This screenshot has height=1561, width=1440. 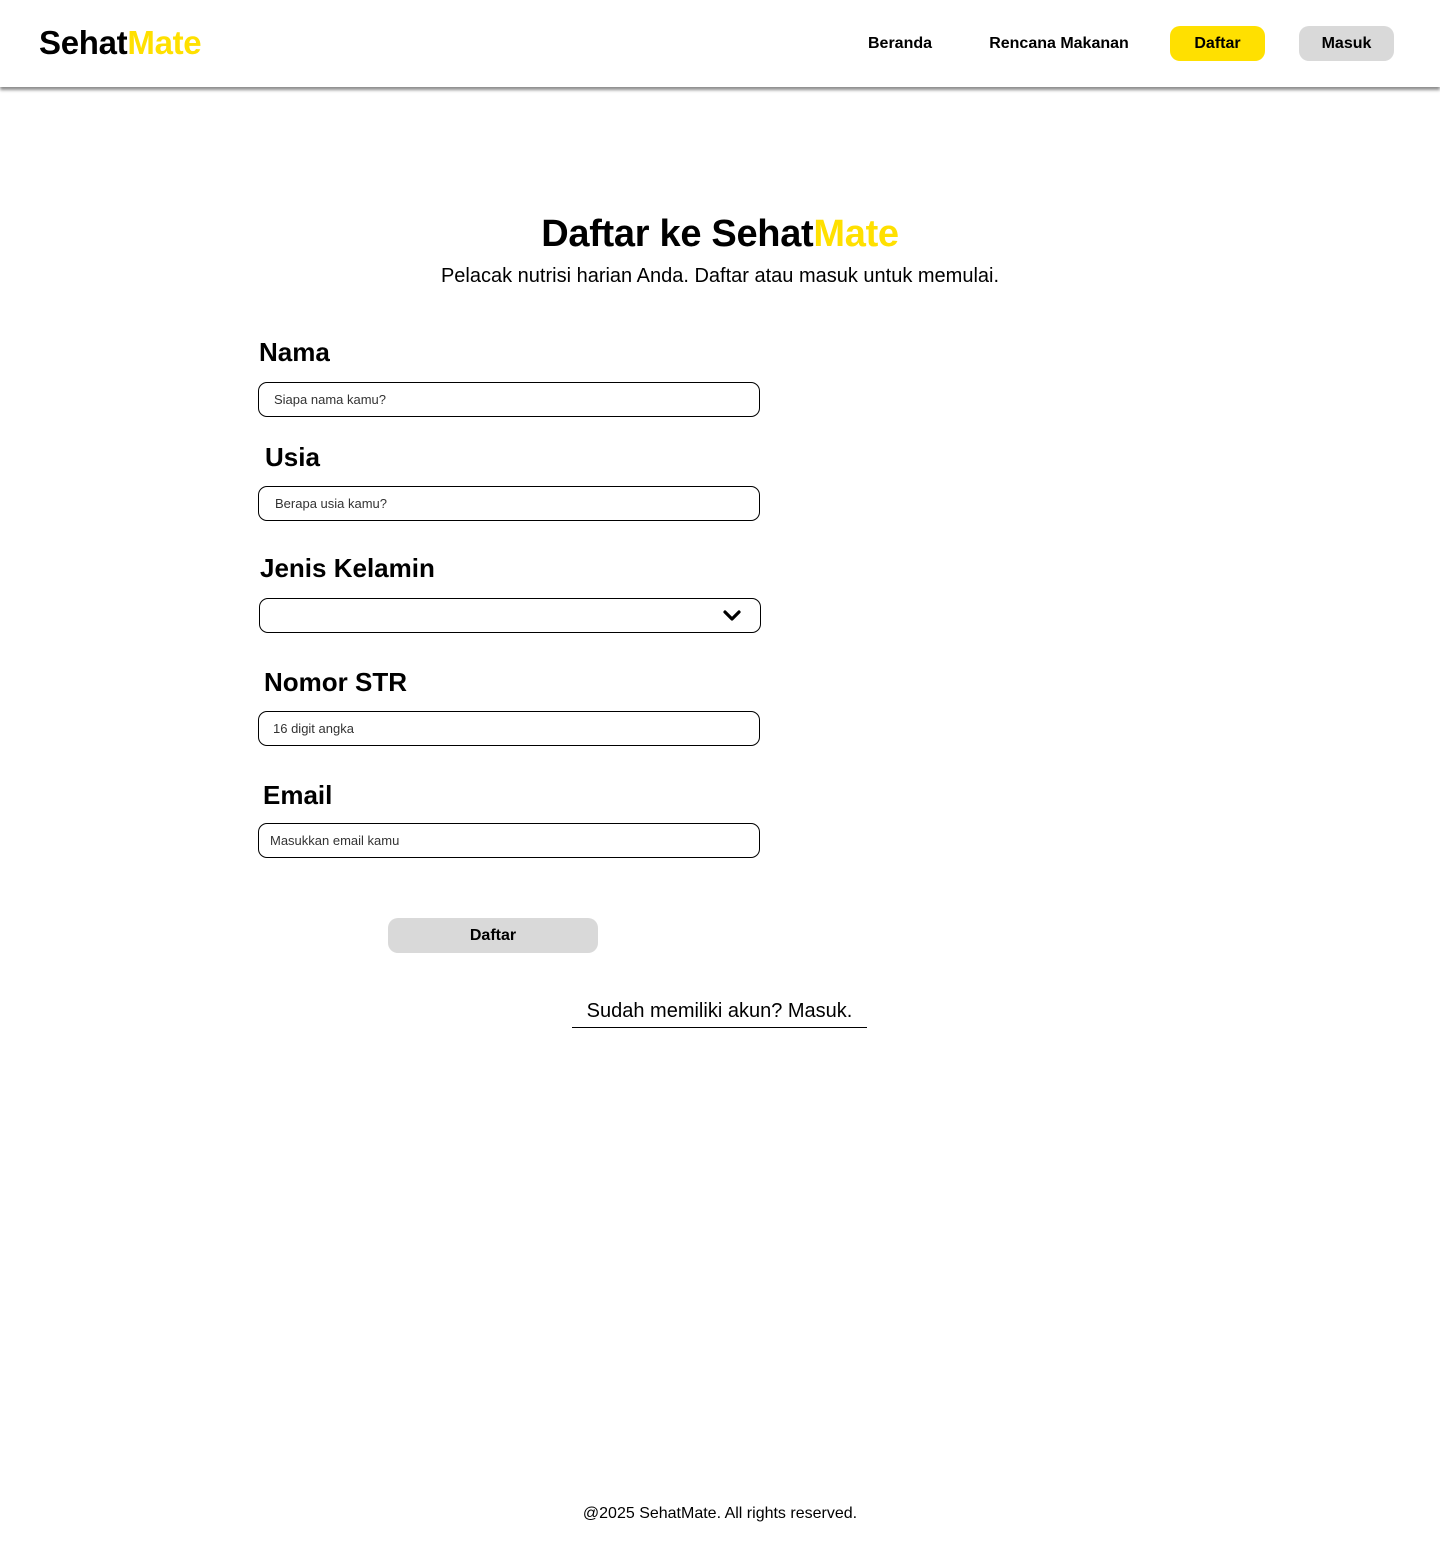 I want to click on nav-masuk-button: Masuk, so click(x=1346, y=43).